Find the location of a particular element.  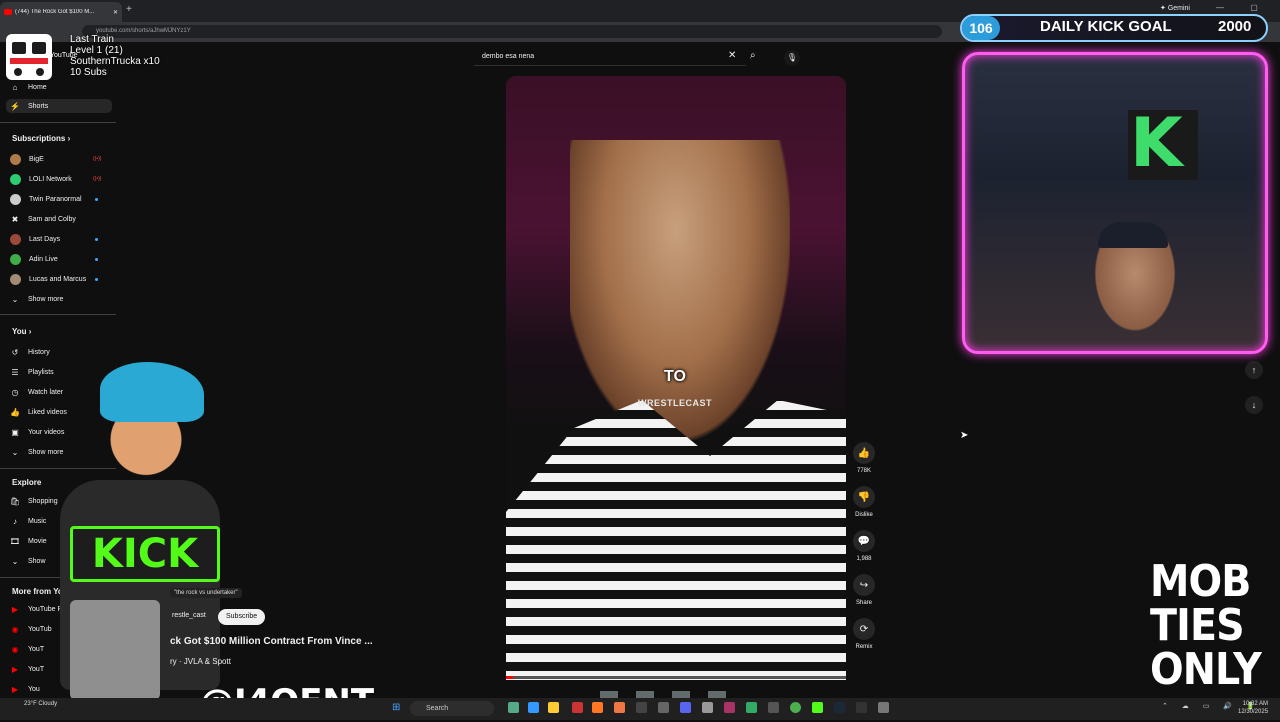

sidebar-item-shopping: 🛍 Shopping is located at coordinates (34, 501).